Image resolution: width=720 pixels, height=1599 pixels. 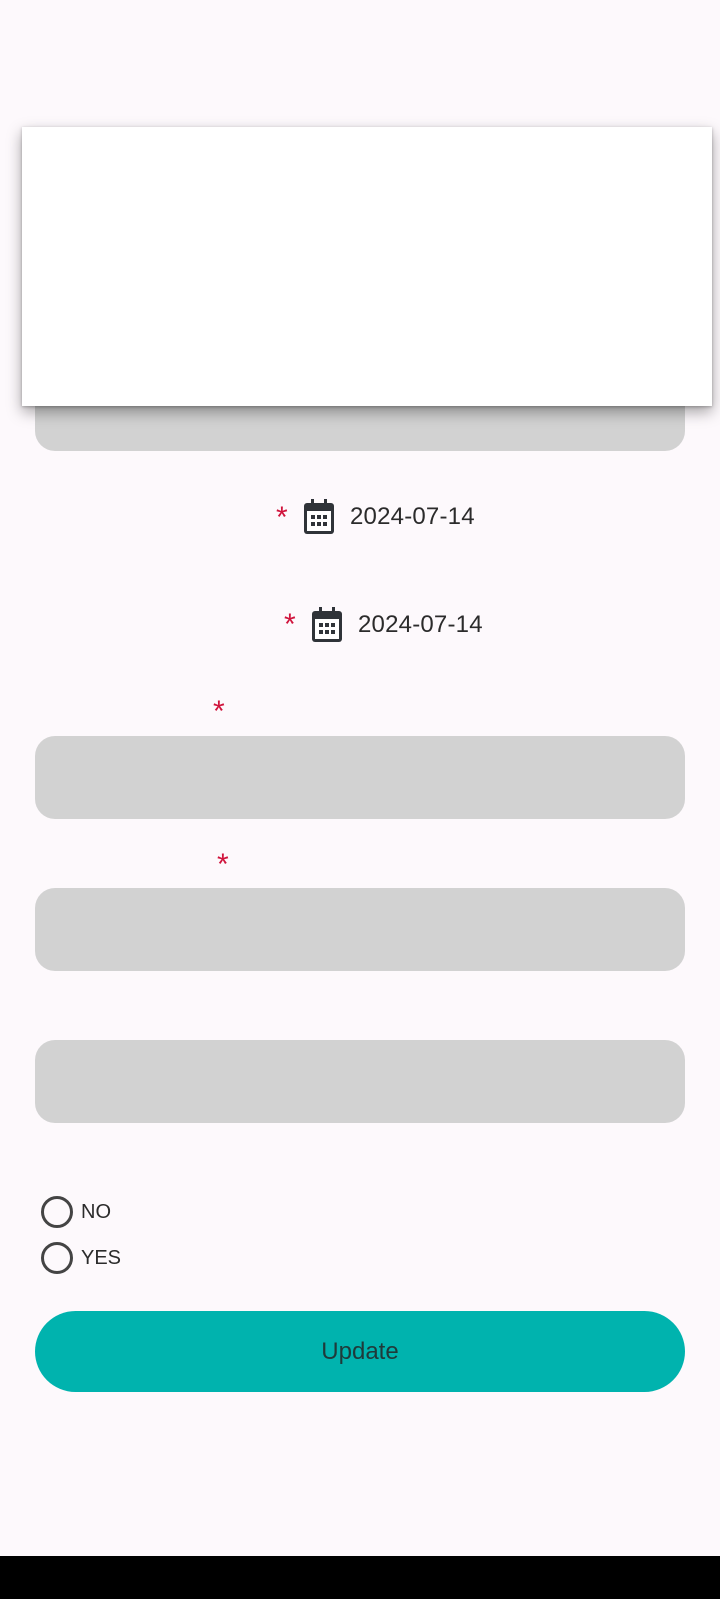 I want to click on date-value-2: 2024-07-14, so click(x=420, y=625).